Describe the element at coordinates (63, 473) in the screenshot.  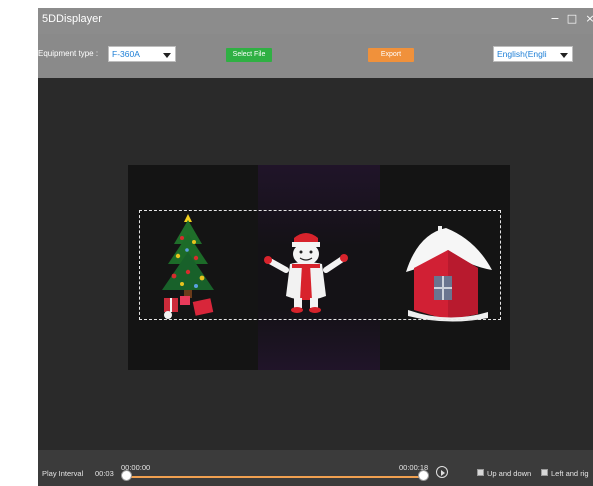
I see `play-interval-label: Play Interval` at that location.